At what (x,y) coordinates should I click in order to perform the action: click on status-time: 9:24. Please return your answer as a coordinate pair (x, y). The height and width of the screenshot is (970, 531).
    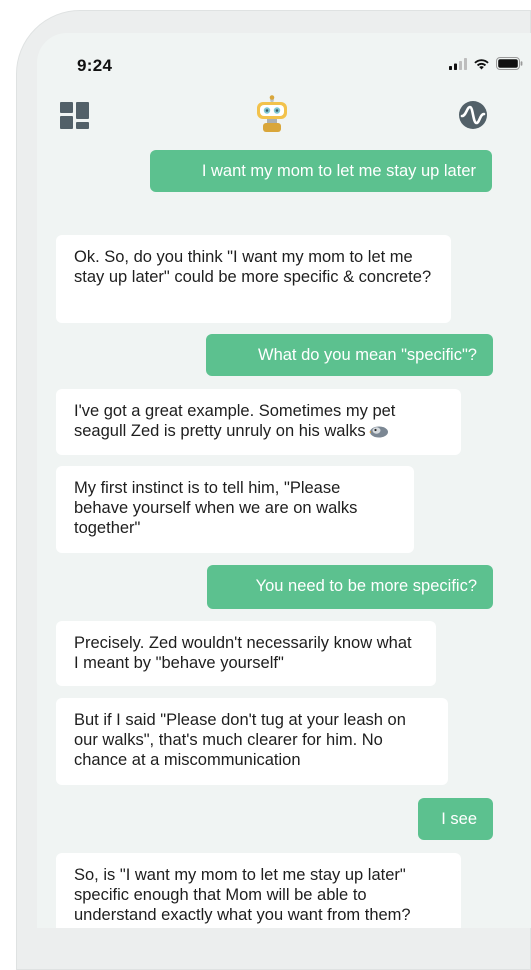
    Looking at the image, I should click on (95, 65).